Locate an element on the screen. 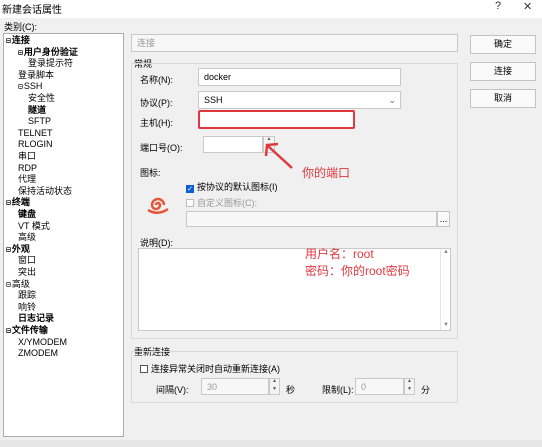 The height and width of the screenshot is (447, 542). default-icon-option: ✓ 按协议的默认图标(I) is located at coordinates (232, 186).